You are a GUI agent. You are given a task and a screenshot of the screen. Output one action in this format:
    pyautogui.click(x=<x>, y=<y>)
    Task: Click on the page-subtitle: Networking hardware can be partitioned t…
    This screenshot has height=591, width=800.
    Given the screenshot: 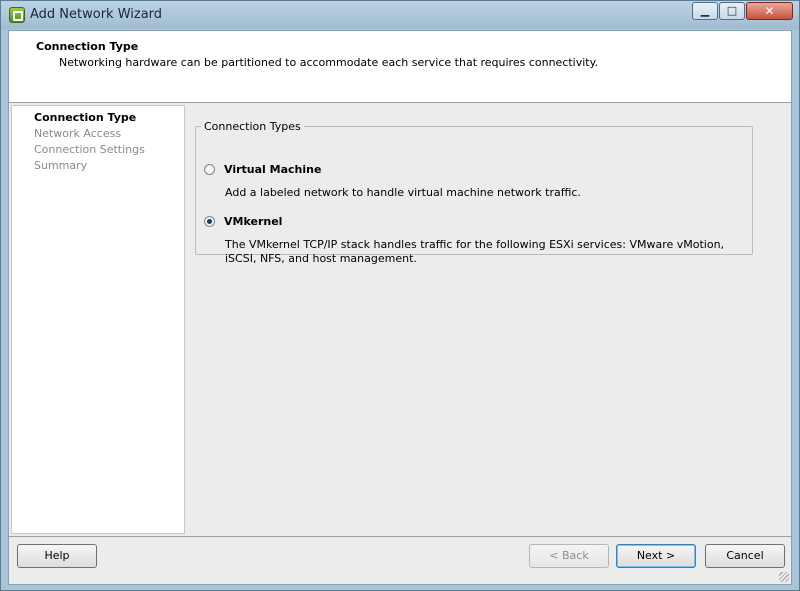 What is the action you would take?
    pyautogui.click(x=329, y=62)
    